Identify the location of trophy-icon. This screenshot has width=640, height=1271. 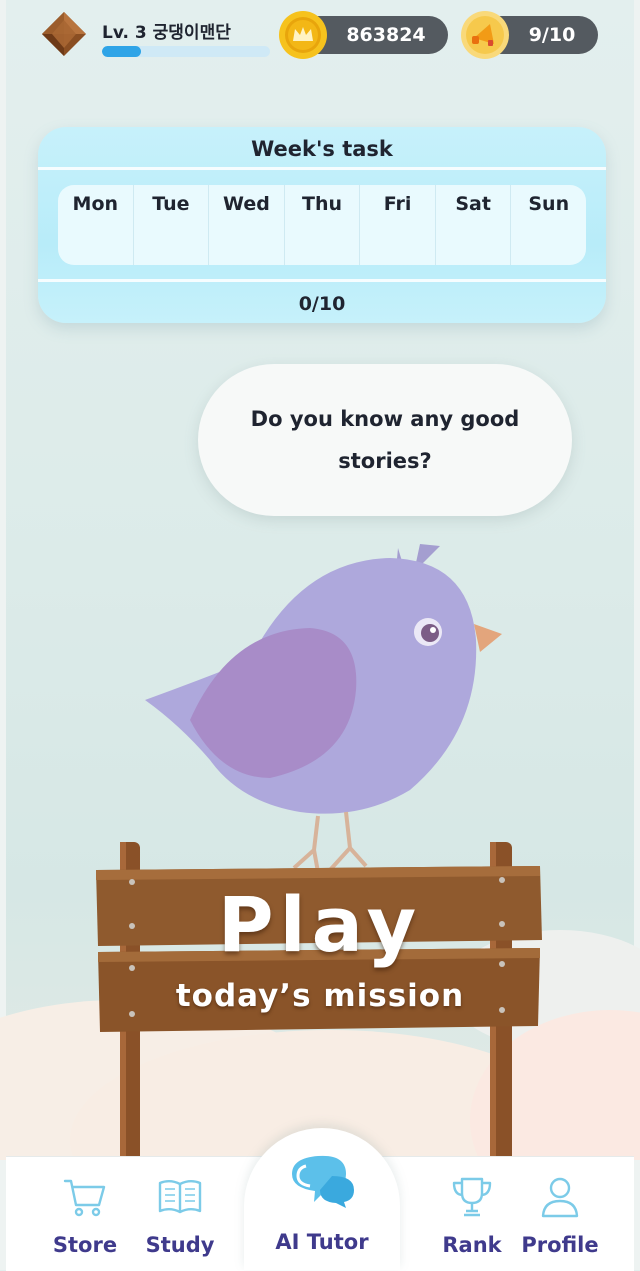
(472, 1197).